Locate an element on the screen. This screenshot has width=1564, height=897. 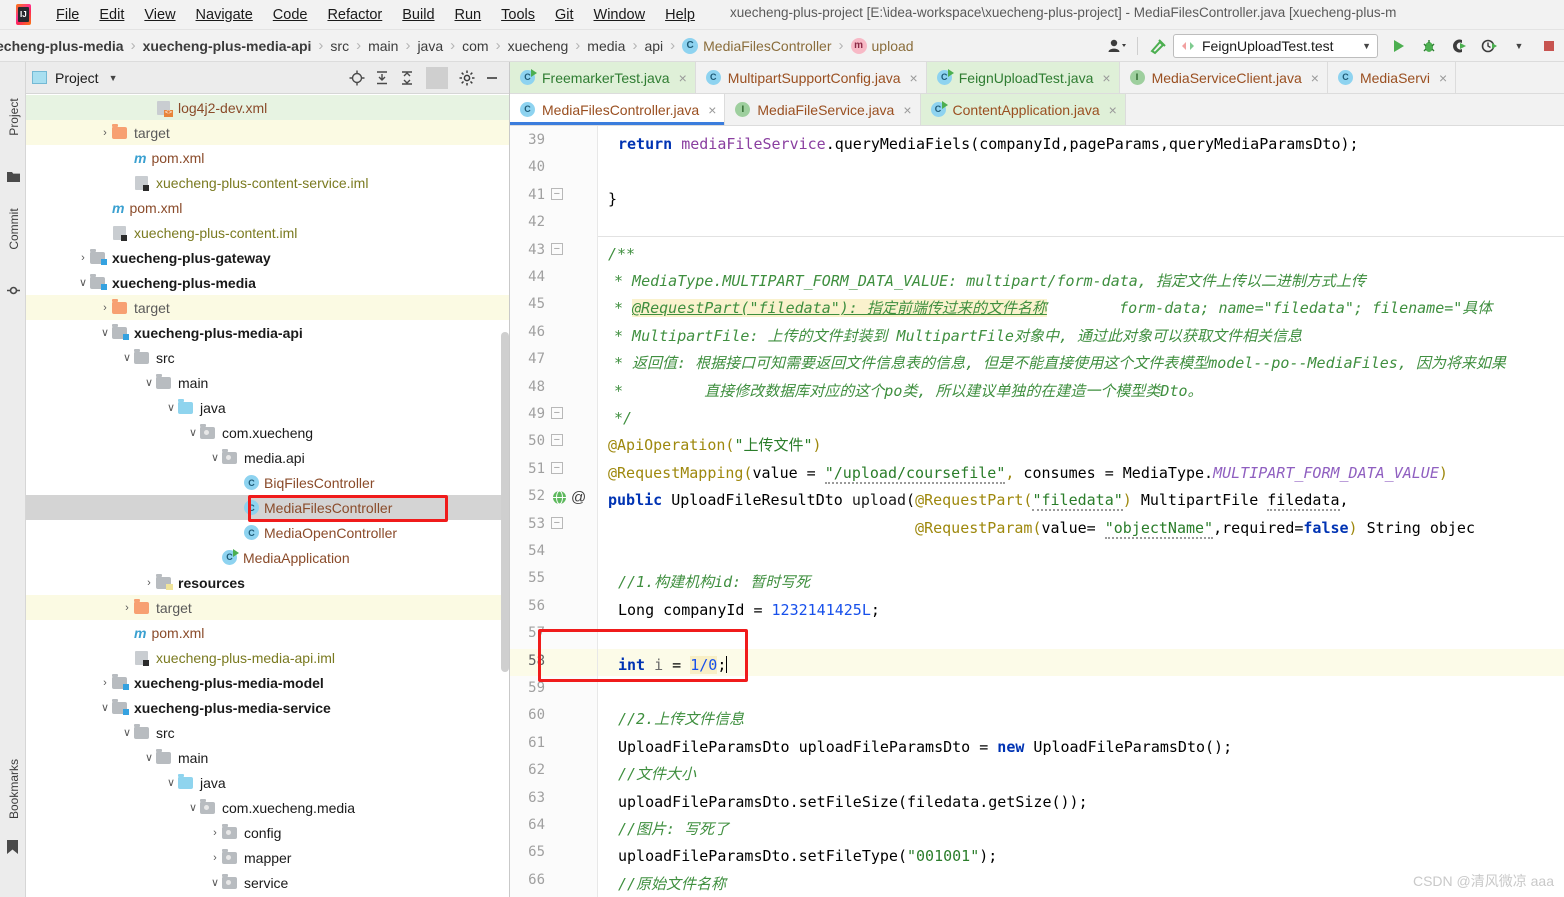
menu-git: Git is located at coordinates (564, 15).